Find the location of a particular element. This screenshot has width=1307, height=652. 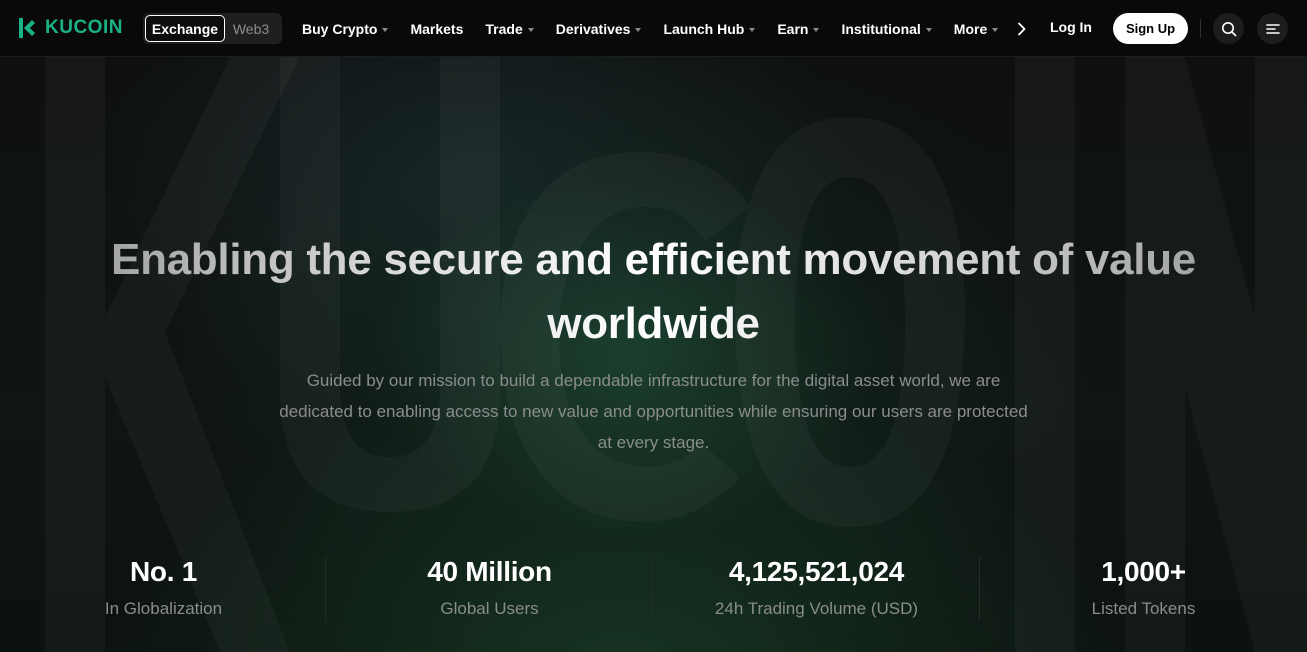

stat-label: Global Users is located at coordinates (489, 608).